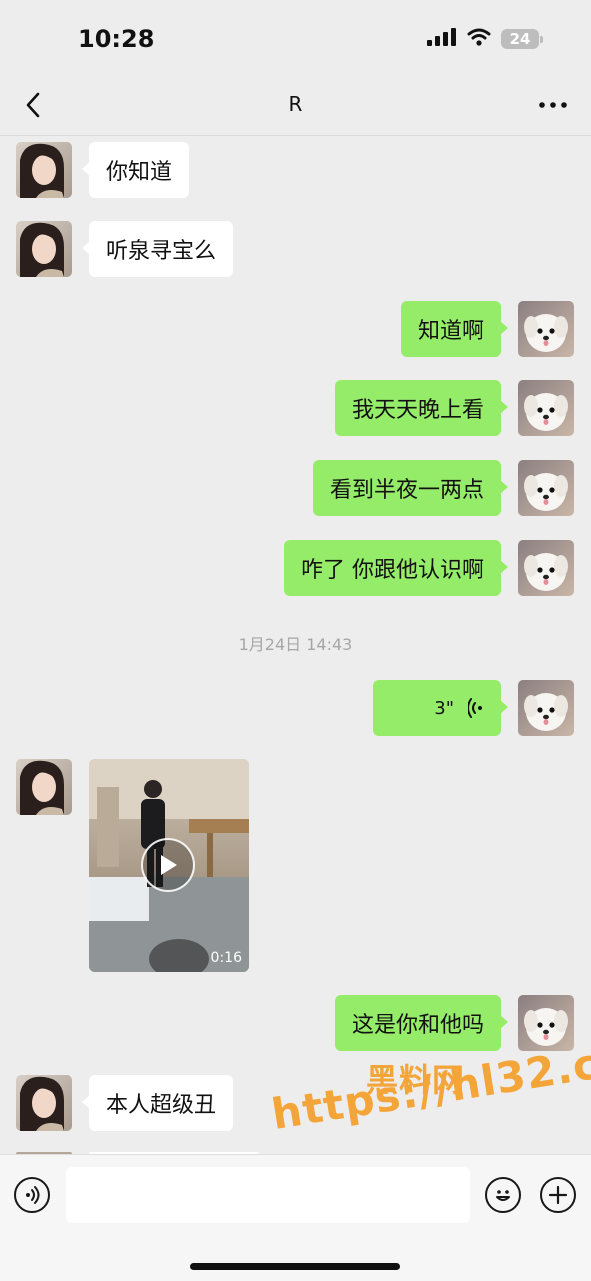 The height and width of the screenshot is (1281, 591). I want to click on voice-input-icon, so click(33, 1195).